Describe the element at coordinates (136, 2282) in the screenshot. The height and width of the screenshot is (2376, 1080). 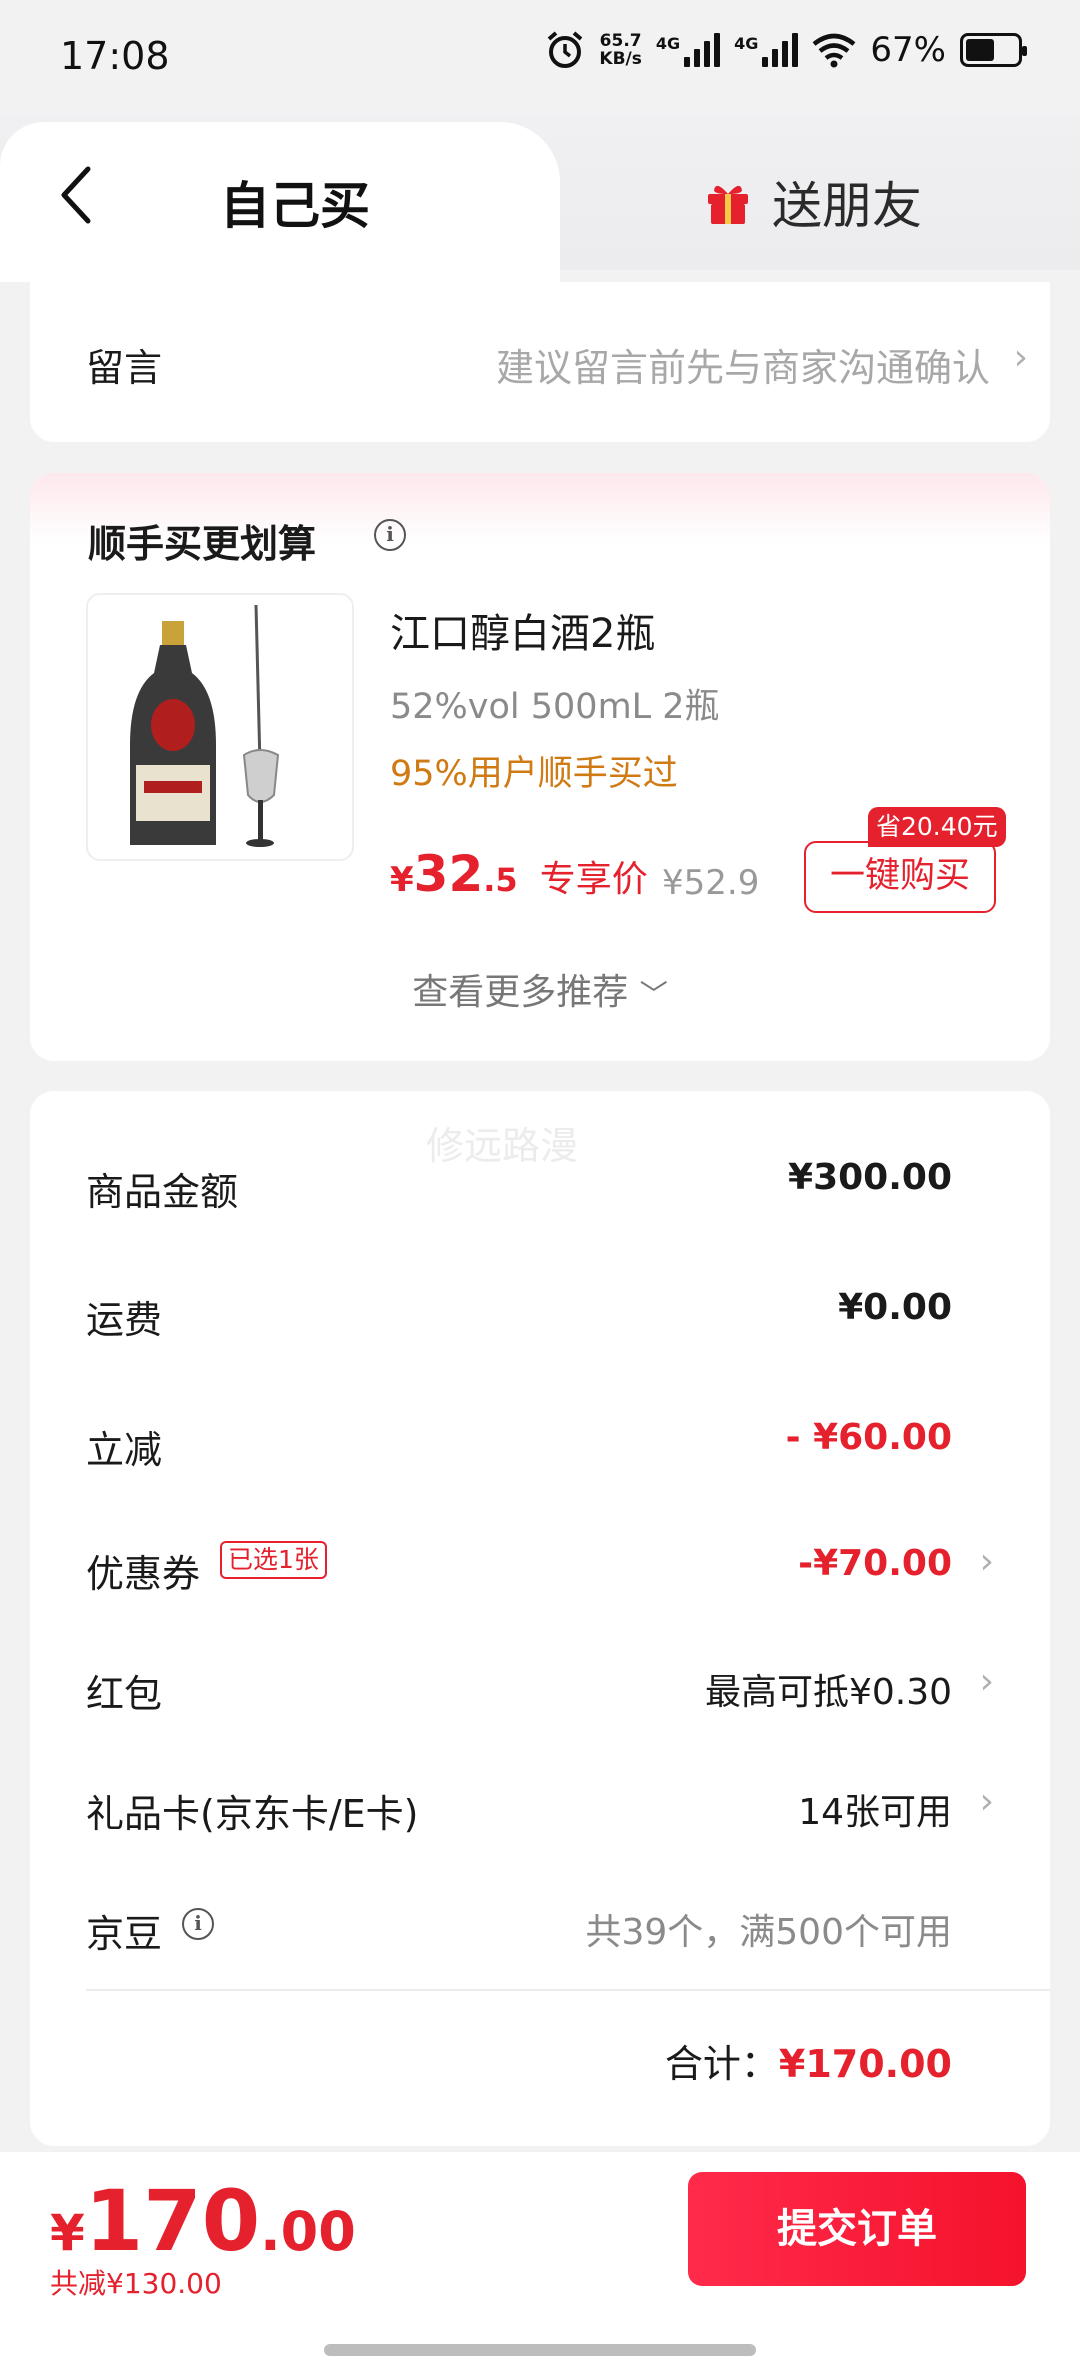
I see `bottom-saved: 共减¥130.00` at that location.